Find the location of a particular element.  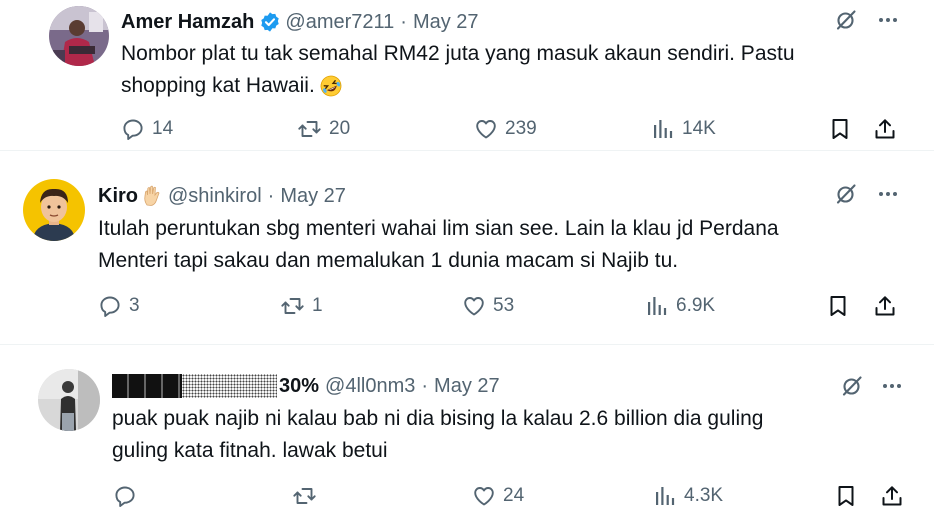

repost-count: 20 is located at coordinates (340, 128).